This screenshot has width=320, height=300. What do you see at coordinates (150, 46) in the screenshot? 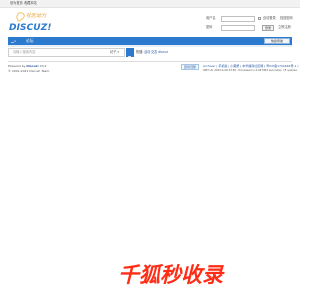
I see `sub-nav-bar` at bounding box center [150, 46].